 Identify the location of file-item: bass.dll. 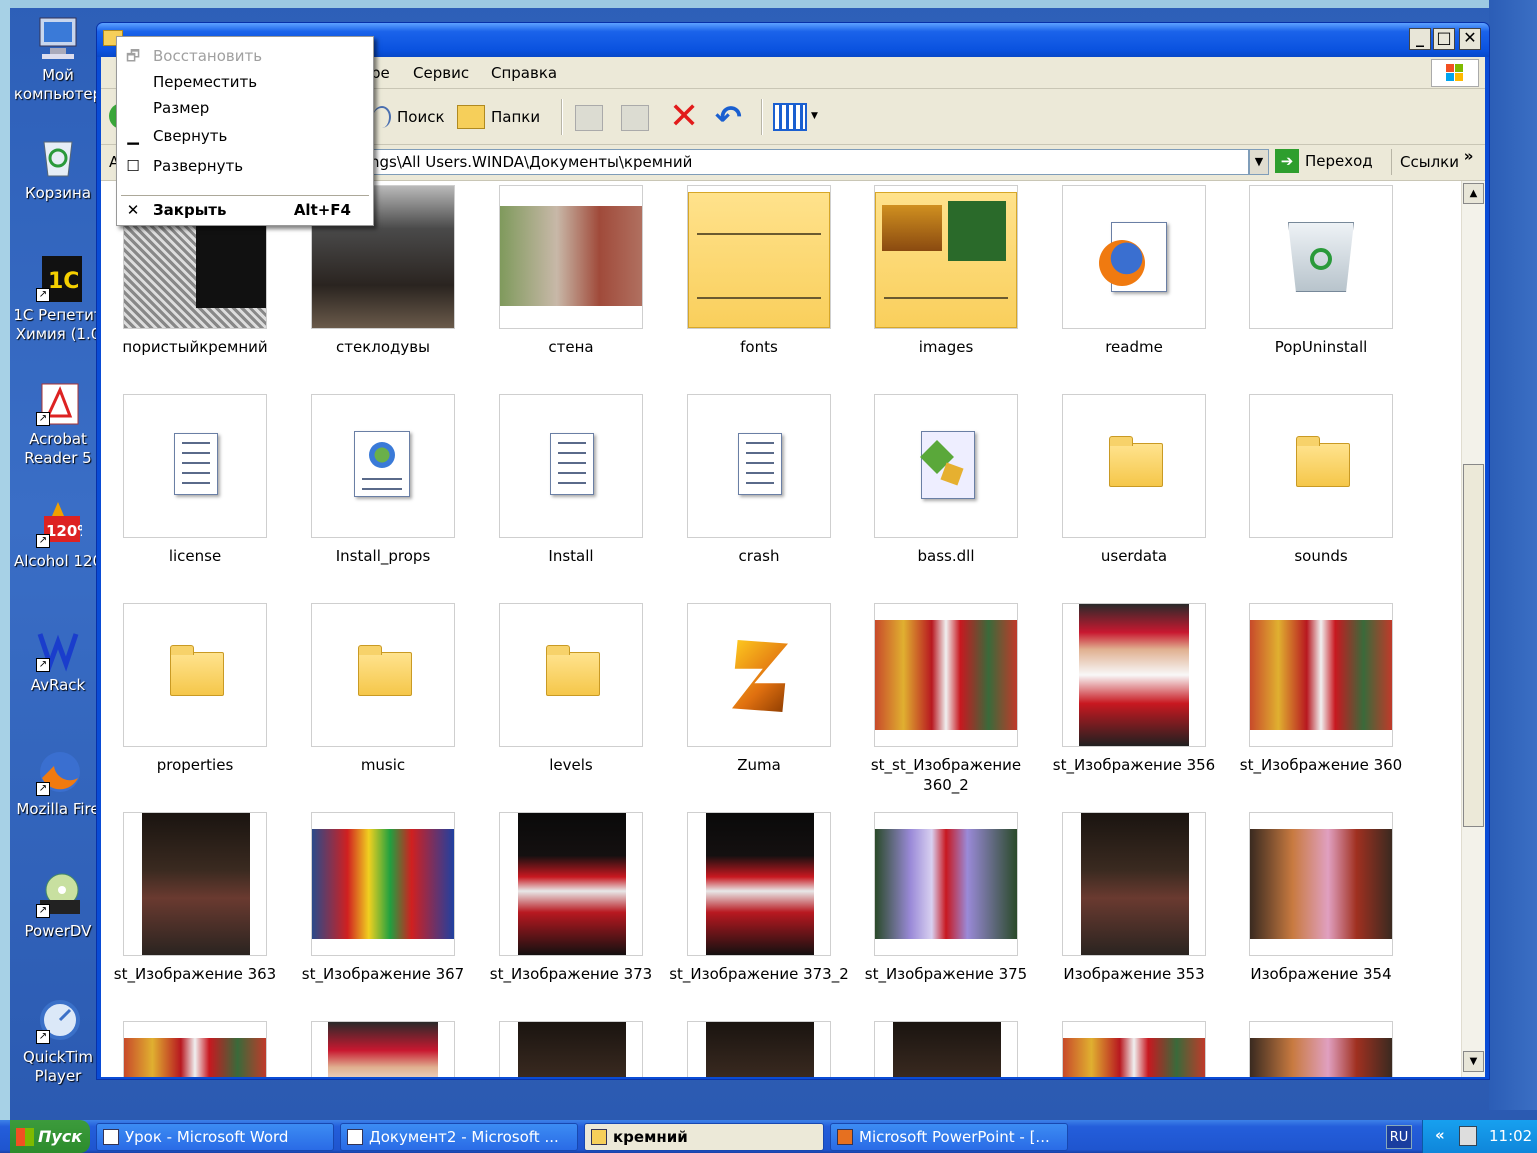
(946, 480).